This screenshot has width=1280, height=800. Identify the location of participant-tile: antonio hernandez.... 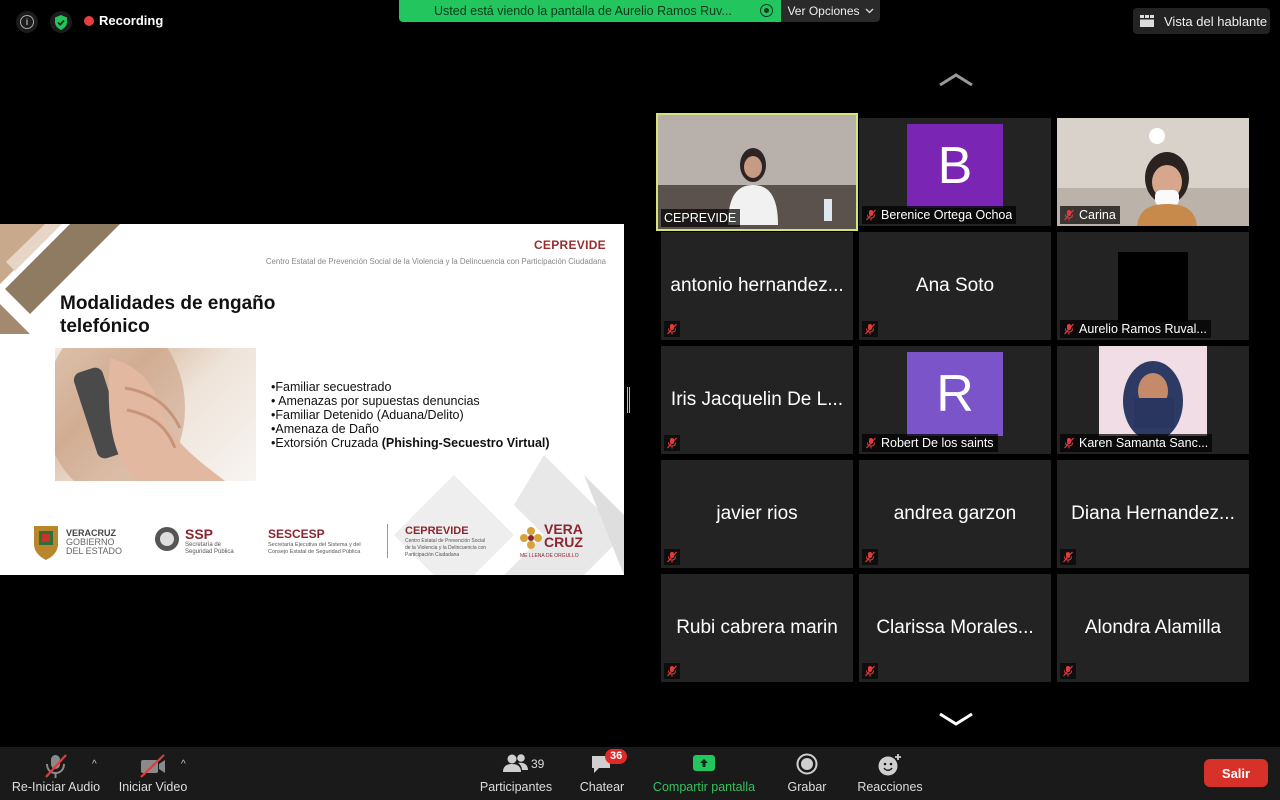
(757, 286).